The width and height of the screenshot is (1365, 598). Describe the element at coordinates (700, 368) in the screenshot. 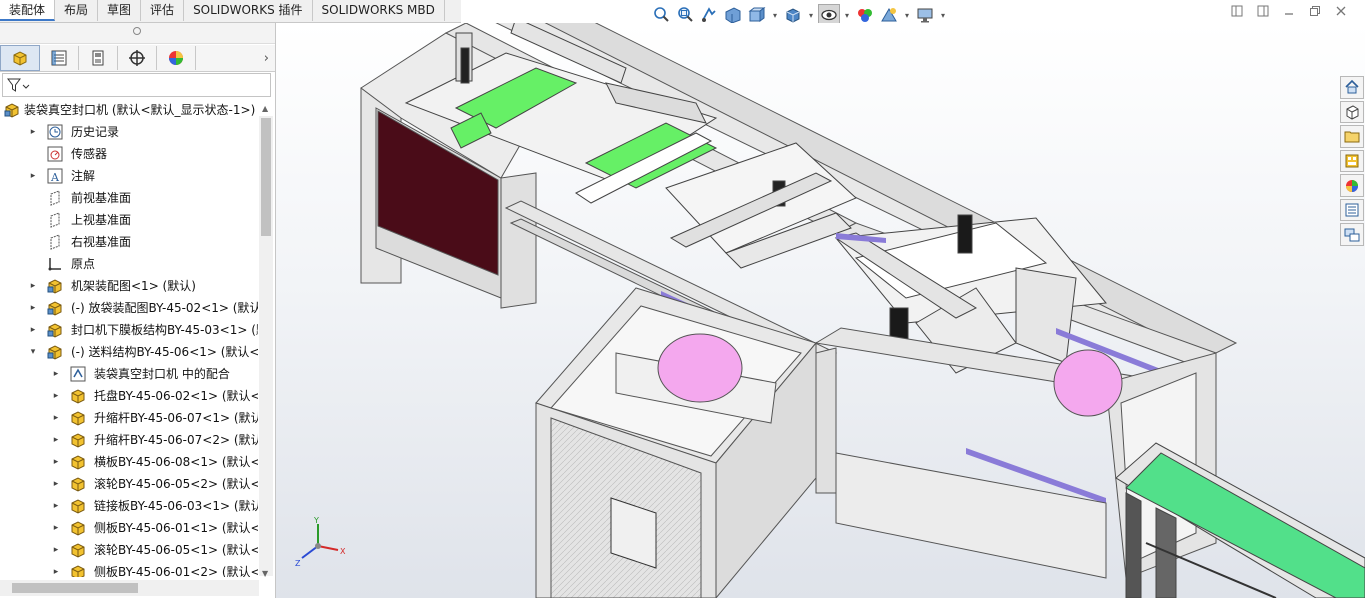

I see `tray-plate-left` at that location.